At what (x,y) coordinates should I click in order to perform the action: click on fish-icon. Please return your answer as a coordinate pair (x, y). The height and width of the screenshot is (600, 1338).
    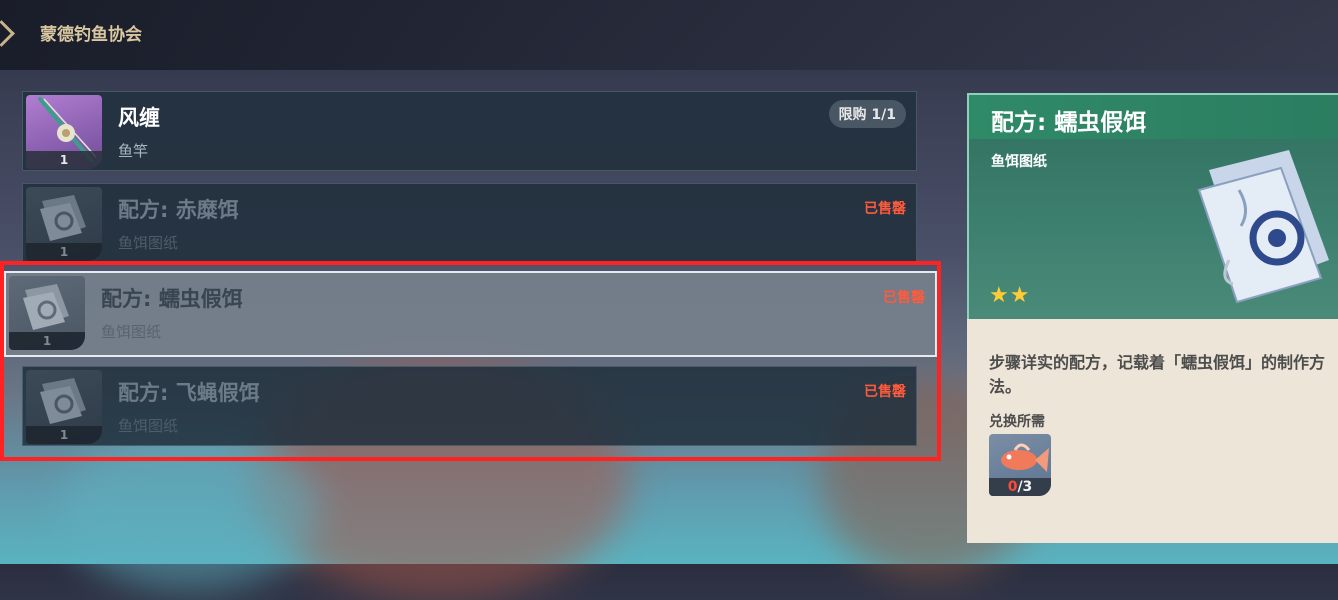
    Looking at the image, I should click on (1025, 457).